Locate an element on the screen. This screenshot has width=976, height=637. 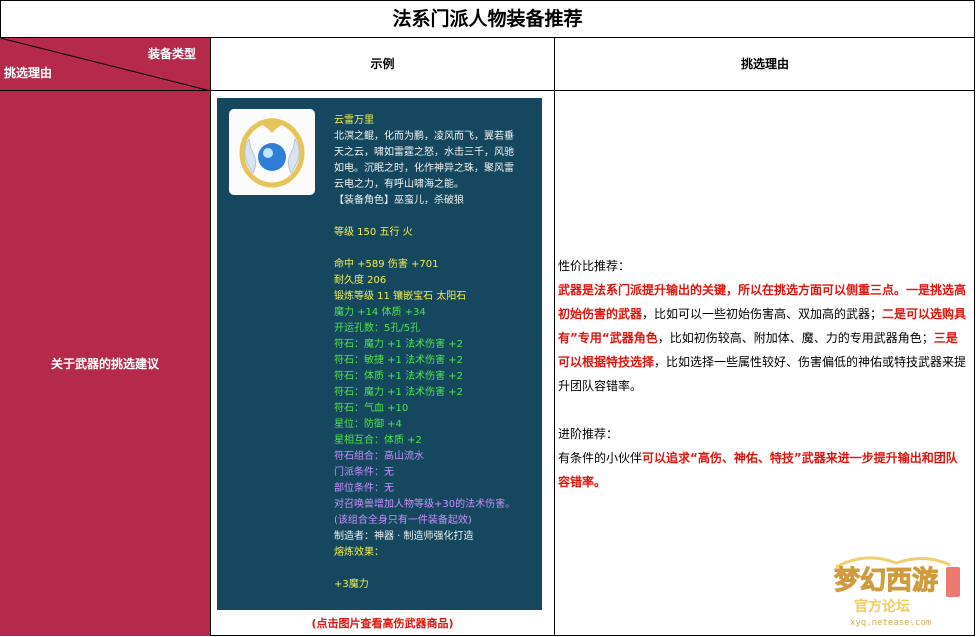
item-rune-combo: 符石组合：高山流水 is located at coordinates (379, 456).